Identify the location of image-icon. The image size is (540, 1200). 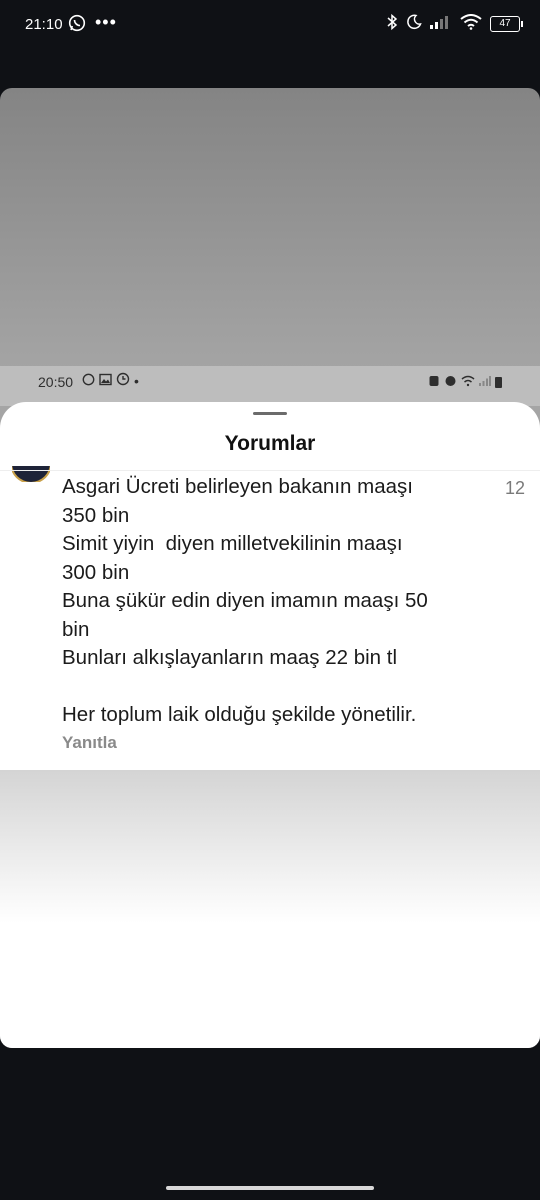
(105, 381).